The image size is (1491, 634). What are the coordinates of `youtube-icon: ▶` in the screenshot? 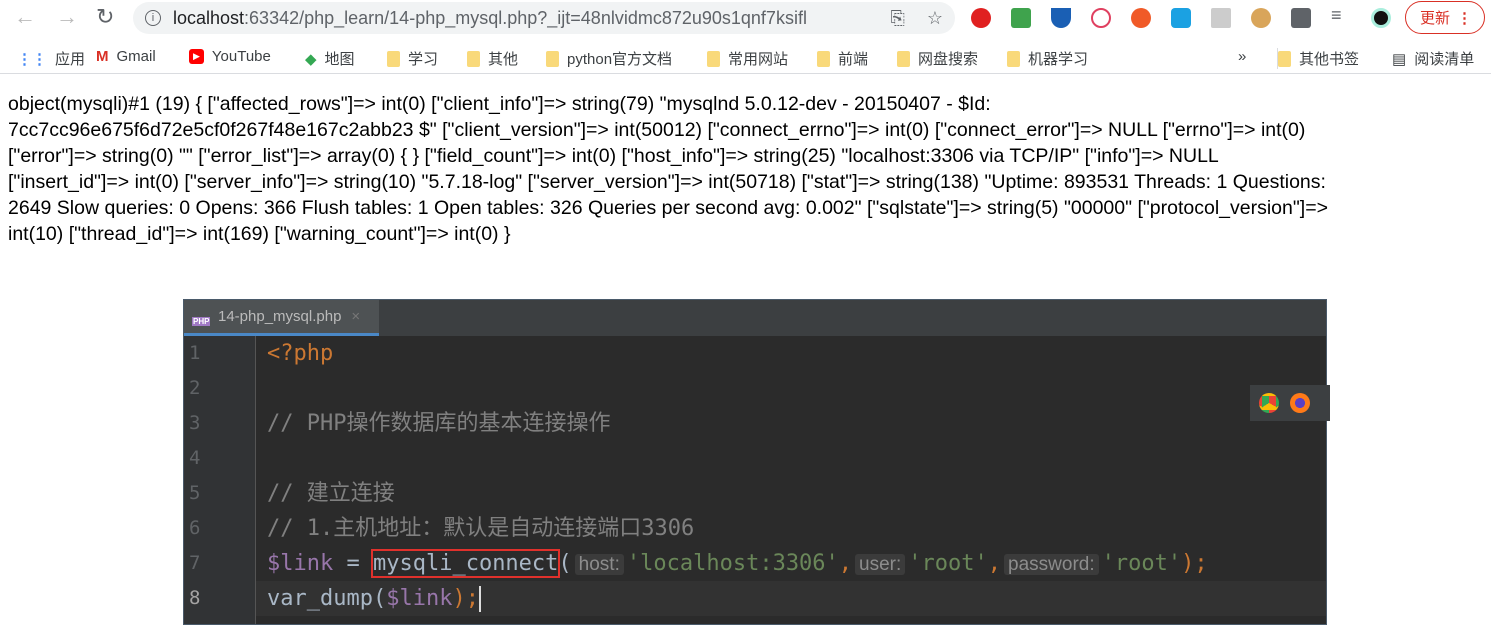 It's located at (196, 56).